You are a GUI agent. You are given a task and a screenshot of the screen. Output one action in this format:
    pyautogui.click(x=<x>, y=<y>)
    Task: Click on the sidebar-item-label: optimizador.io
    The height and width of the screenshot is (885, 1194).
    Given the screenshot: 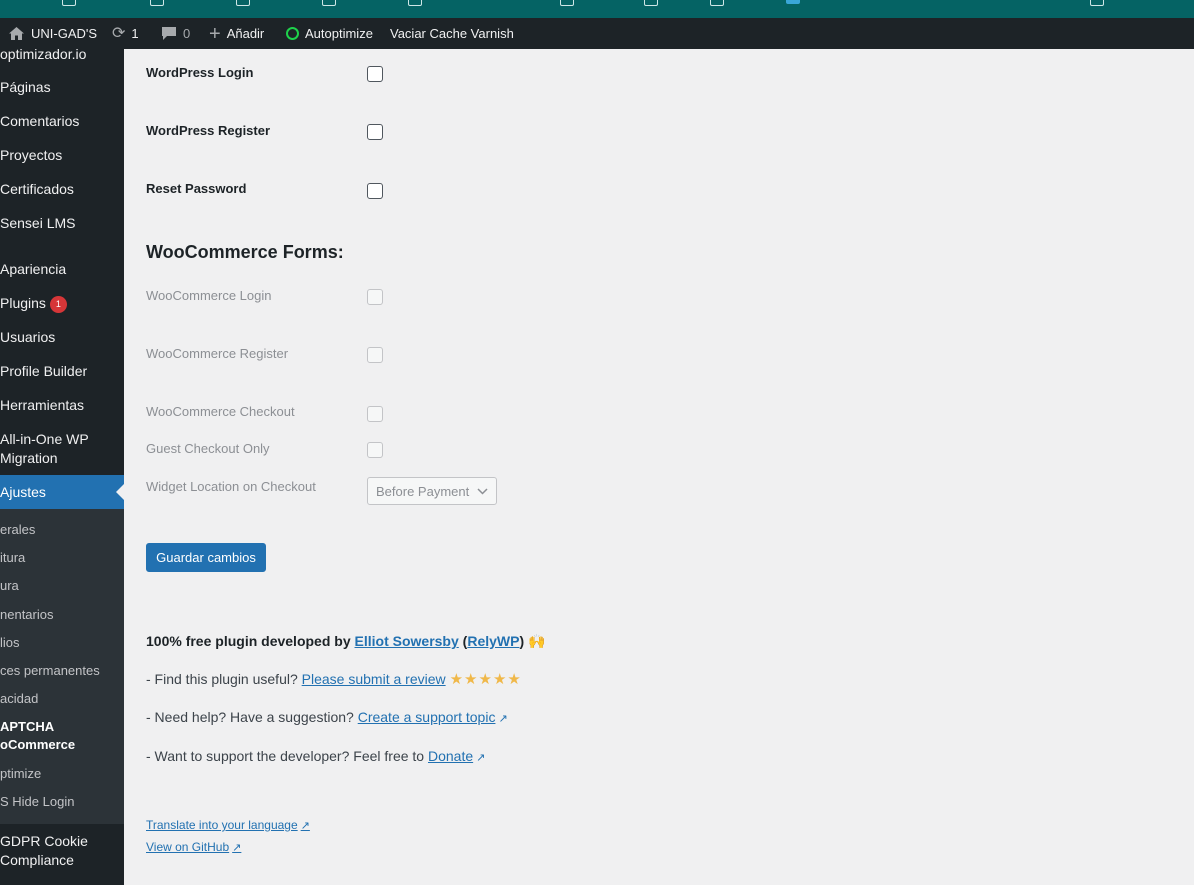 What is the action you would take?
    pyautogui.click(x=43, y=55)
    